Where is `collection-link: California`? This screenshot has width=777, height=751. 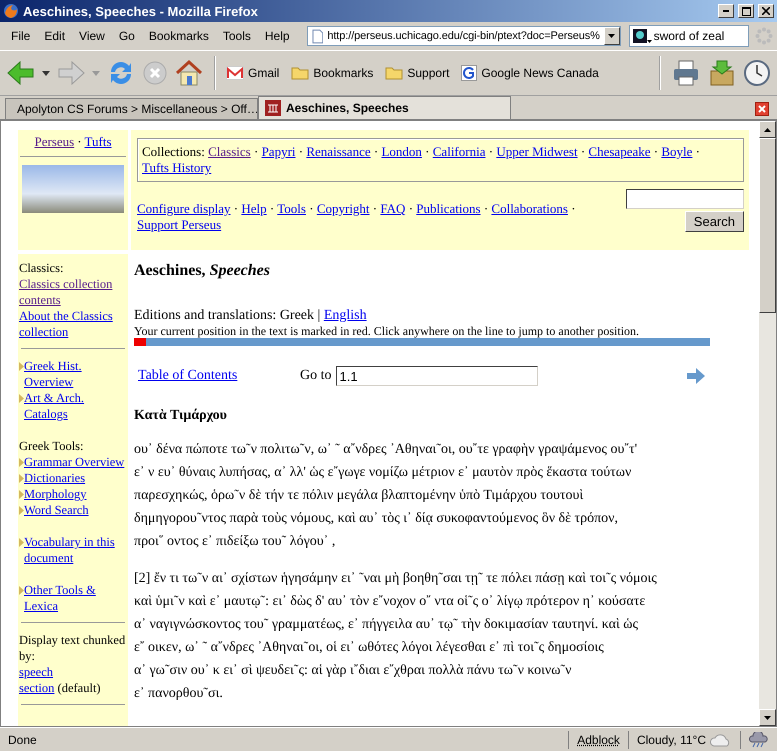 collection-link: California is located at coordinates (459, 151).